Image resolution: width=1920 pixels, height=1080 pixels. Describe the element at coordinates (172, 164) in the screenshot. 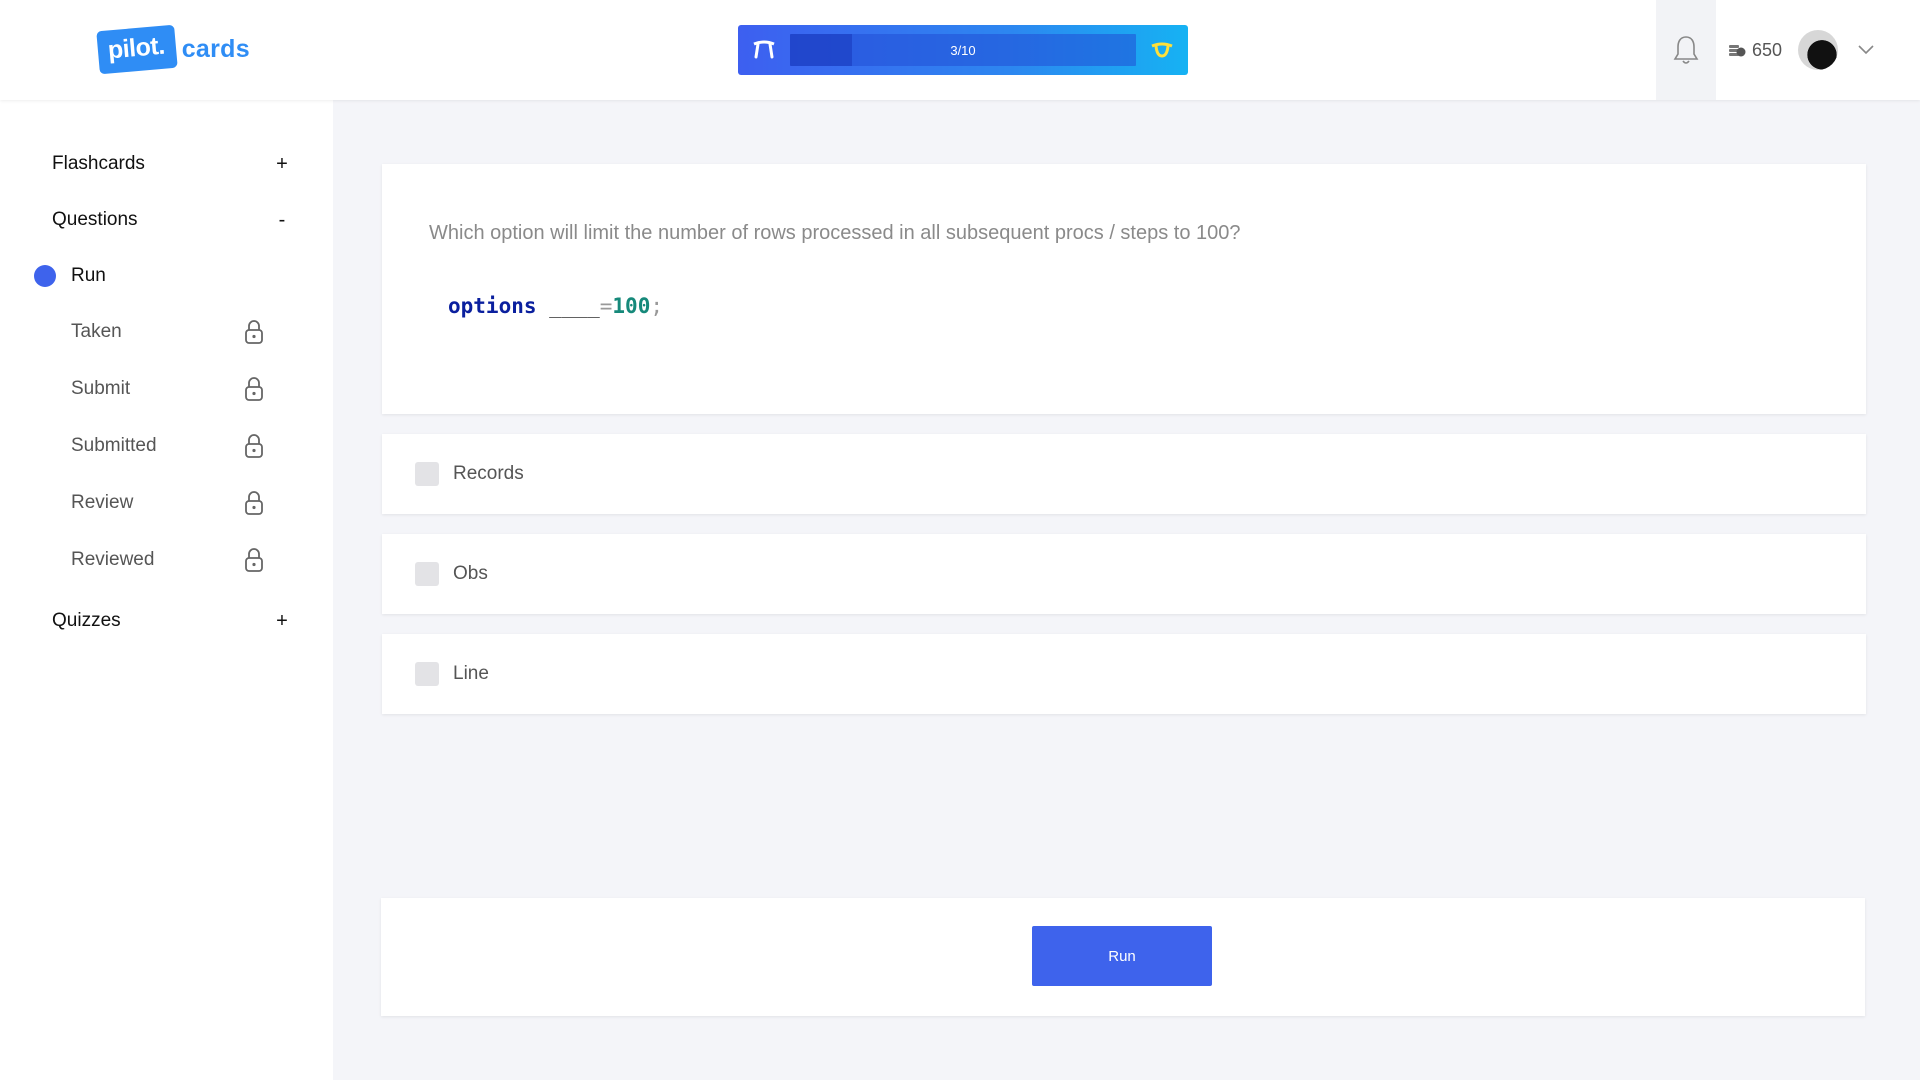

I see `sidebar-section-flashcards: Flashcards +` at that location.